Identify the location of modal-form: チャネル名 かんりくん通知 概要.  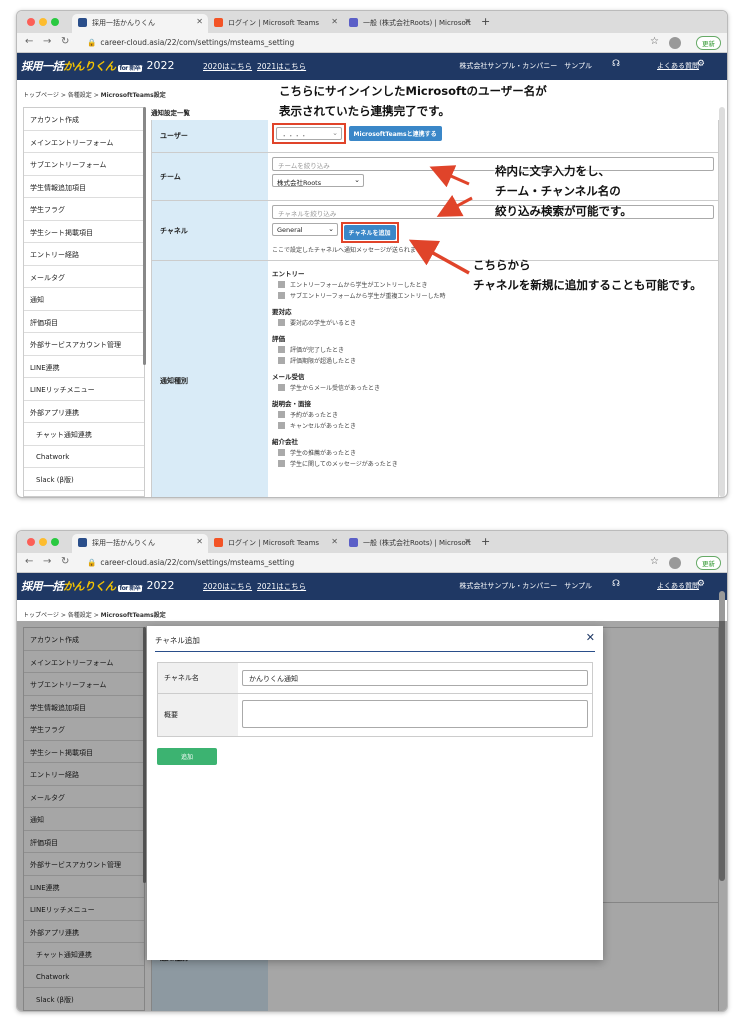
(375, 699).